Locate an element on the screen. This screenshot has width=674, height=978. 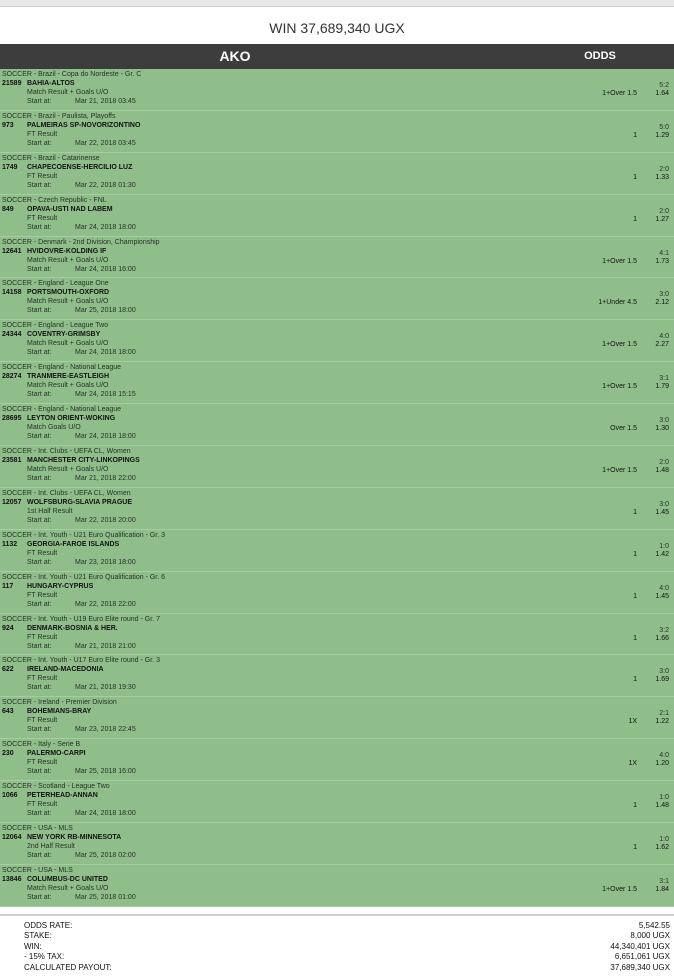
summary-value: 6,651,061 UGX is located at coordinates (642, 957).